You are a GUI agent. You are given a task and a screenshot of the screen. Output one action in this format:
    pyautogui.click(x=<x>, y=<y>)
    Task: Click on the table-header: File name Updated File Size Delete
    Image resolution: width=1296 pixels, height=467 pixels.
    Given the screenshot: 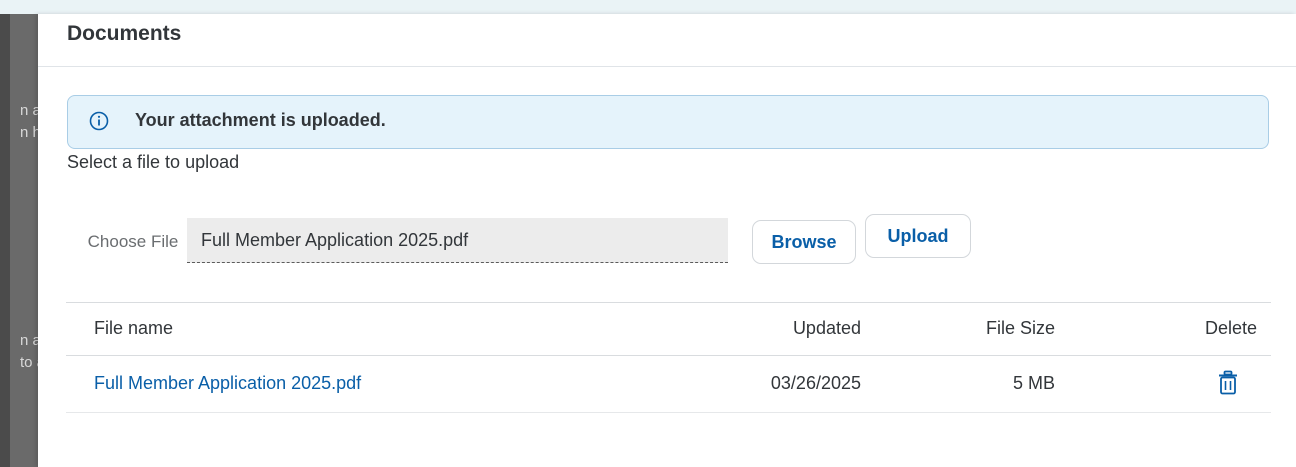 What is the action you would take?
    pyautogui.click(x=668, y=329)
    